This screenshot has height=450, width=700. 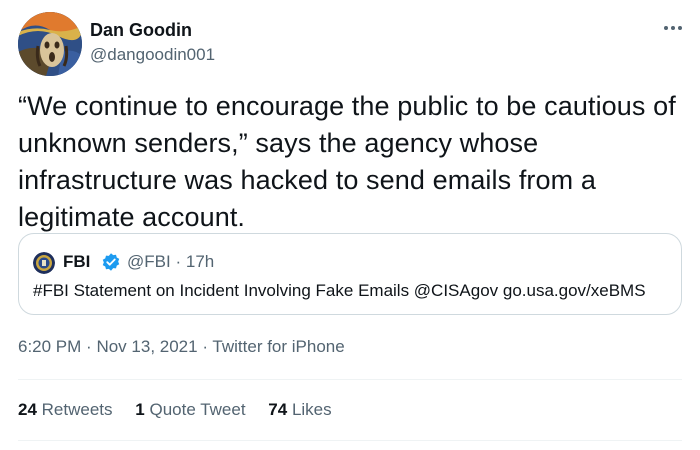 I want to click on likes-stat: 74 Likes, so click(x=299, y=410).